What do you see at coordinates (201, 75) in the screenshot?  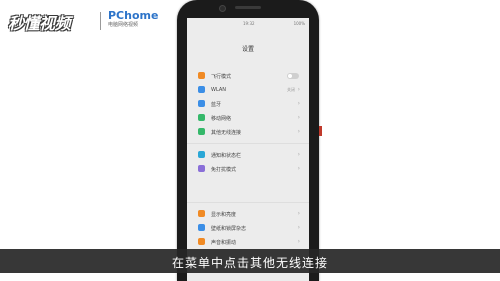 I see `airplane-icon` at bounding box center [201, 75].